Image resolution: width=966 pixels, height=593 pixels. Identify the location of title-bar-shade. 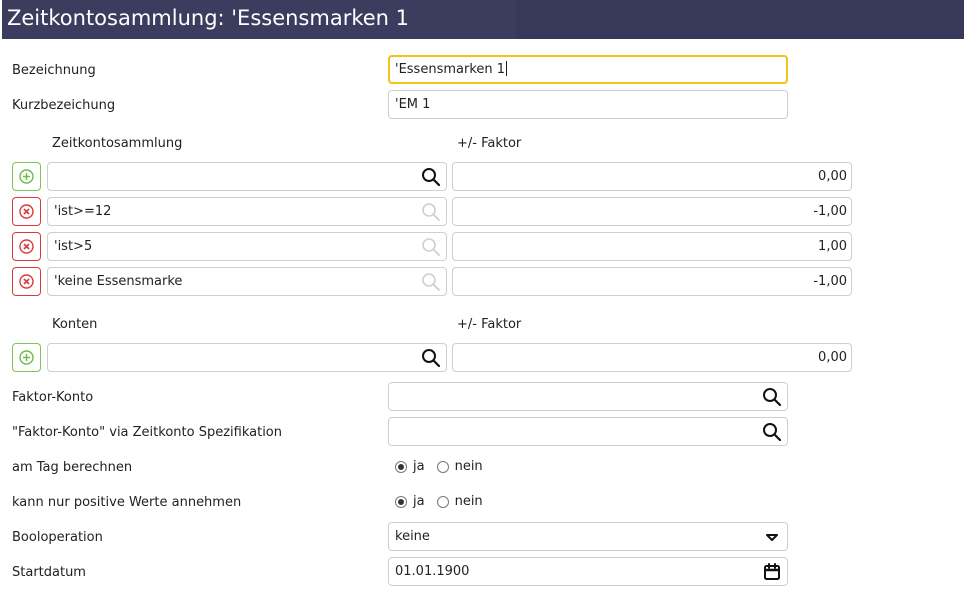
(740, 19).